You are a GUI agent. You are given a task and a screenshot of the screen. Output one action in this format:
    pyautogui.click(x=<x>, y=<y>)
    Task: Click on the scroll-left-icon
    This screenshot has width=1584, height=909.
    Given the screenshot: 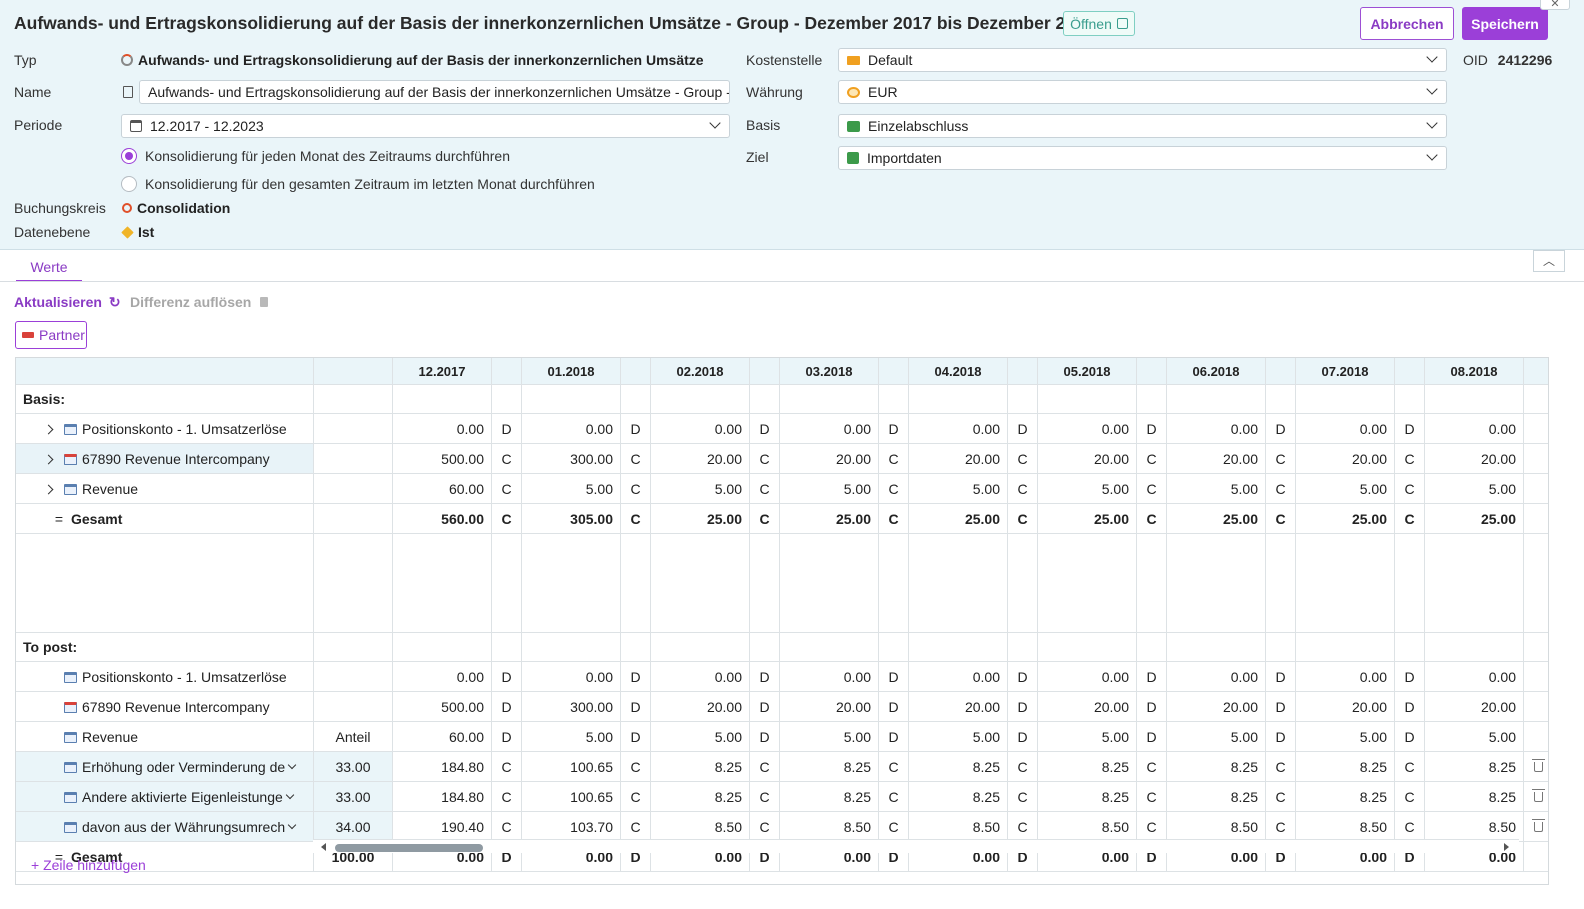 What is the action you would take?
    pyautogui.click(x=323, y=847)
    